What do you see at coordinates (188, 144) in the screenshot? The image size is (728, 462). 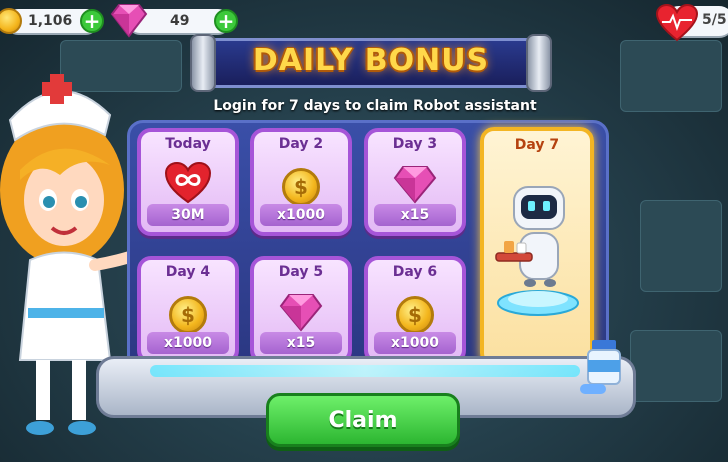 I see `reward-day-label: Today` at bounding box center [188, 144].